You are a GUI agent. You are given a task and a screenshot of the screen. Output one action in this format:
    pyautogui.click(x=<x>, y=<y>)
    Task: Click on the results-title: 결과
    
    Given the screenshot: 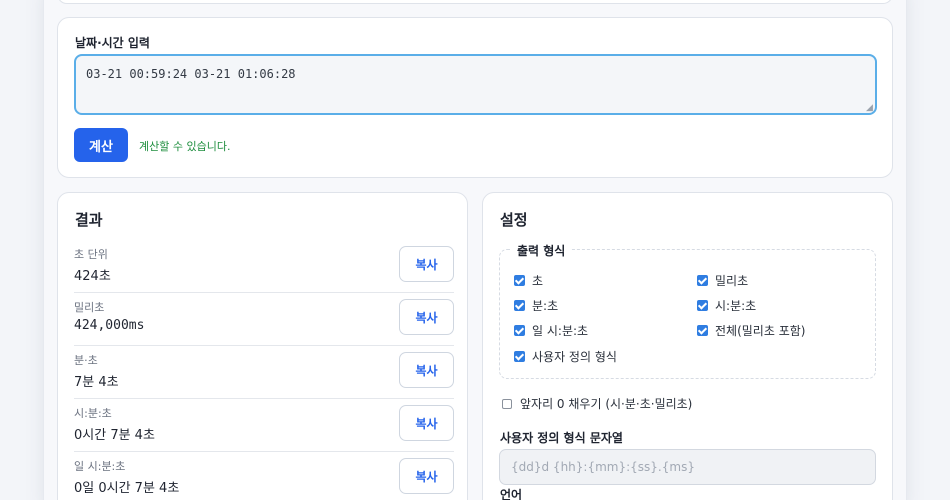 What is the action you would take?
    pyautogui.click(x=89, y=220)
    